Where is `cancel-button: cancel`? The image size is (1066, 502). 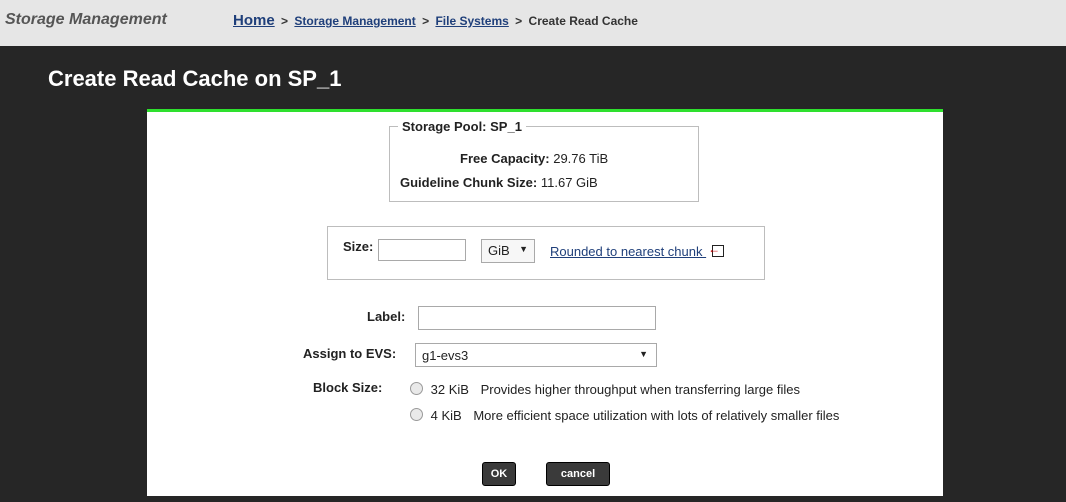
cancel-button: cancel is located at coordinates (578, 474).